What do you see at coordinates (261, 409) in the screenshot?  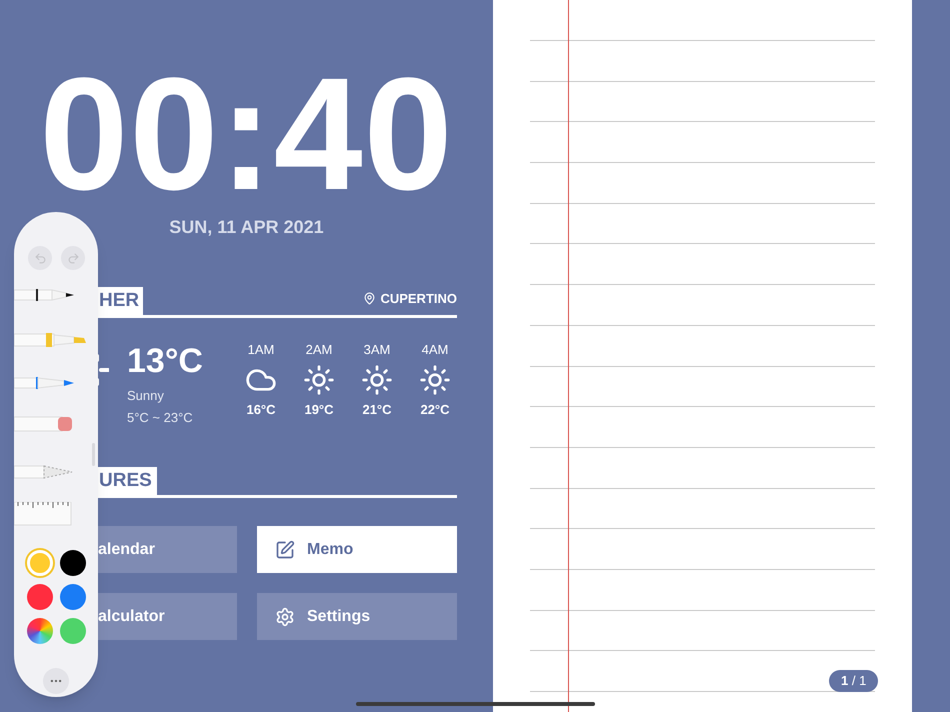 I see `hour-temperature: 16°C` at bounding box center [261, 409].